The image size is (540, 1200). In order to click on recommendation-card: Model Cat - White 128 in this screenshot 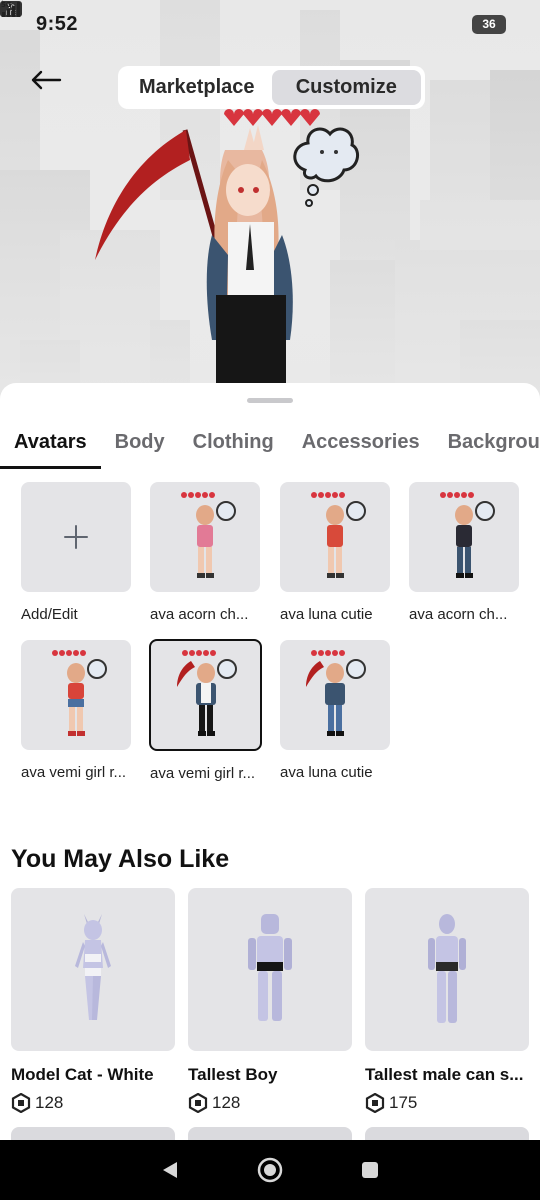, I will do `click(93, 1000)`.